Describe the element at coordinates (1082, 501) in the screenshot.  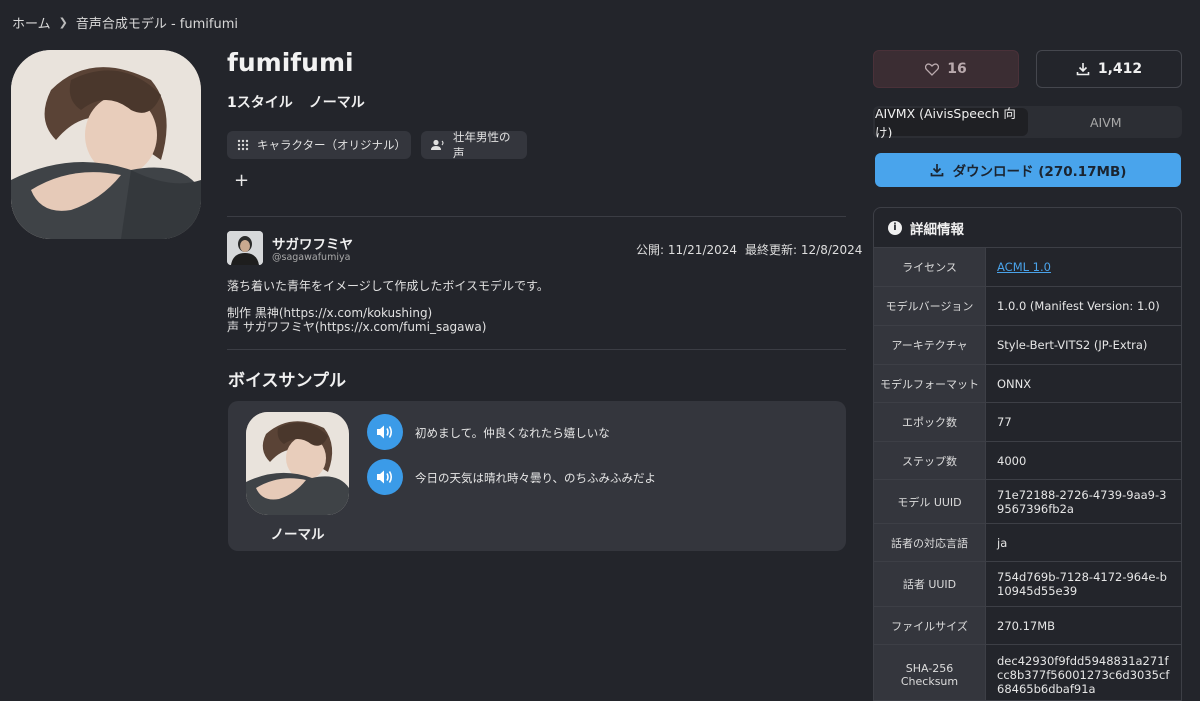
I see `detail-value: 71e72188-2726-4739-9aa9-39567396fb2a` at that location.